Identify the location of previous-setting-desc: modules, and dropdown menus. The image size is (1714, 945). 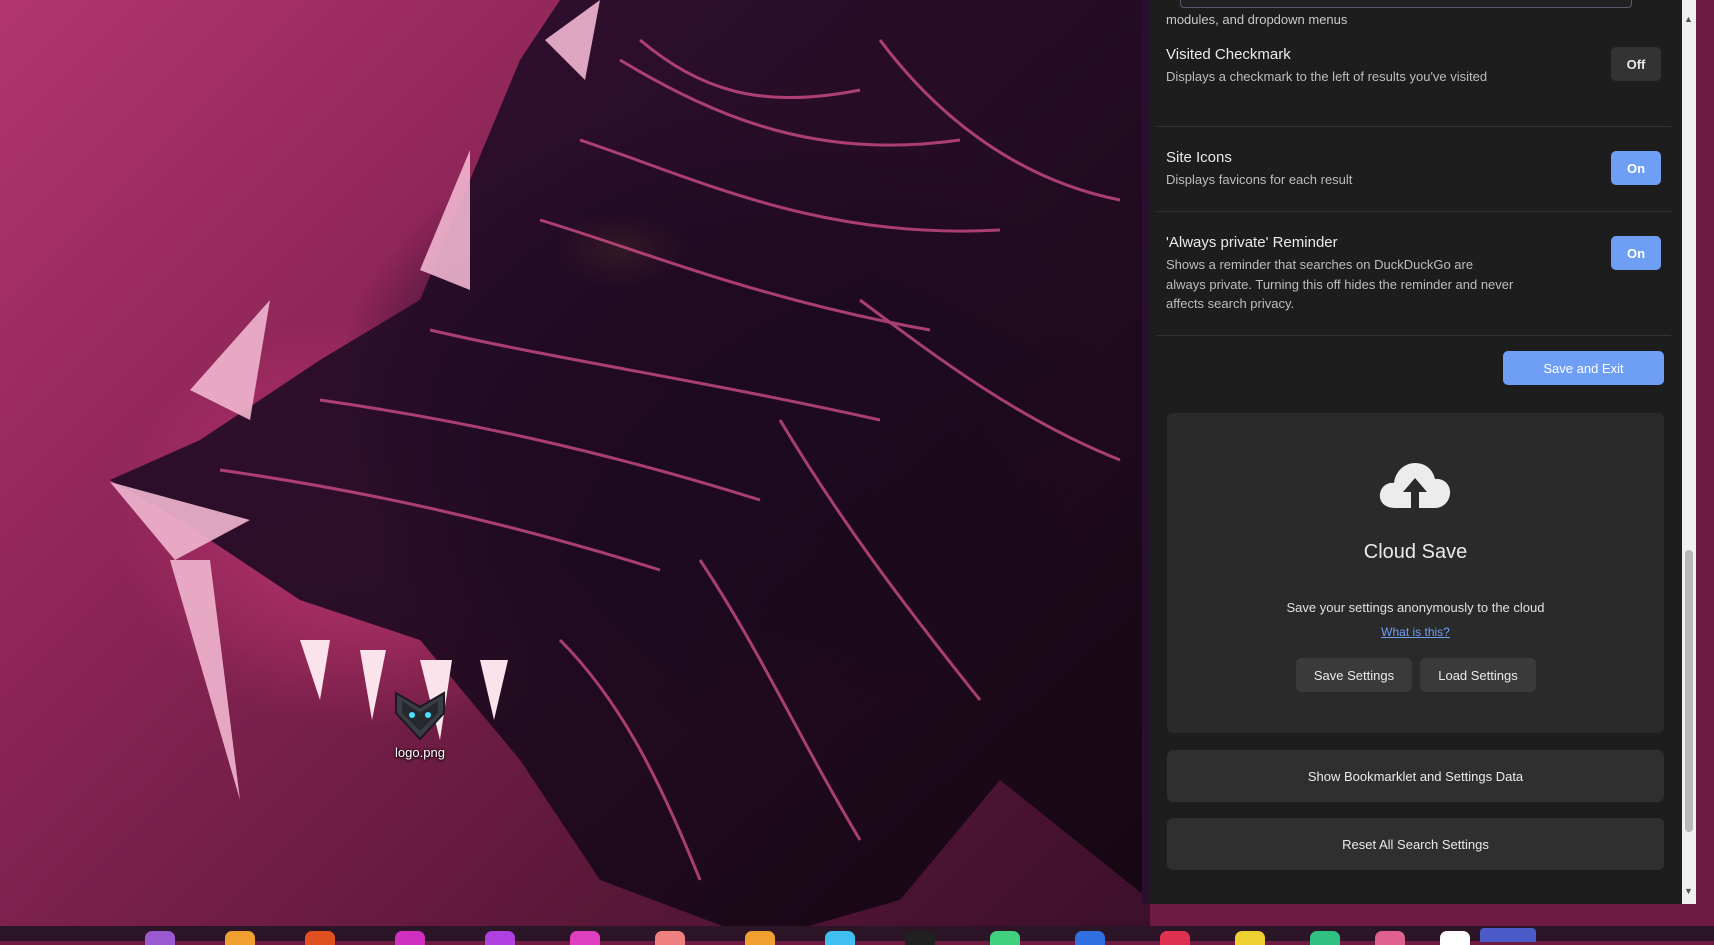
(1257, 19).